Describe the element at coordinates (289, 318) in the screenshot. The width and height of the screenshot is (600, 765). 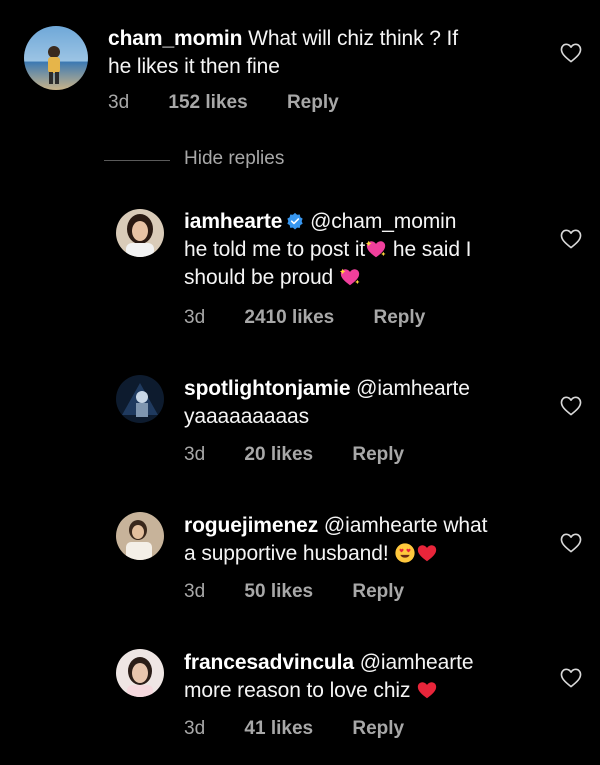
I see `likes-count: 2410 likes` at that location.